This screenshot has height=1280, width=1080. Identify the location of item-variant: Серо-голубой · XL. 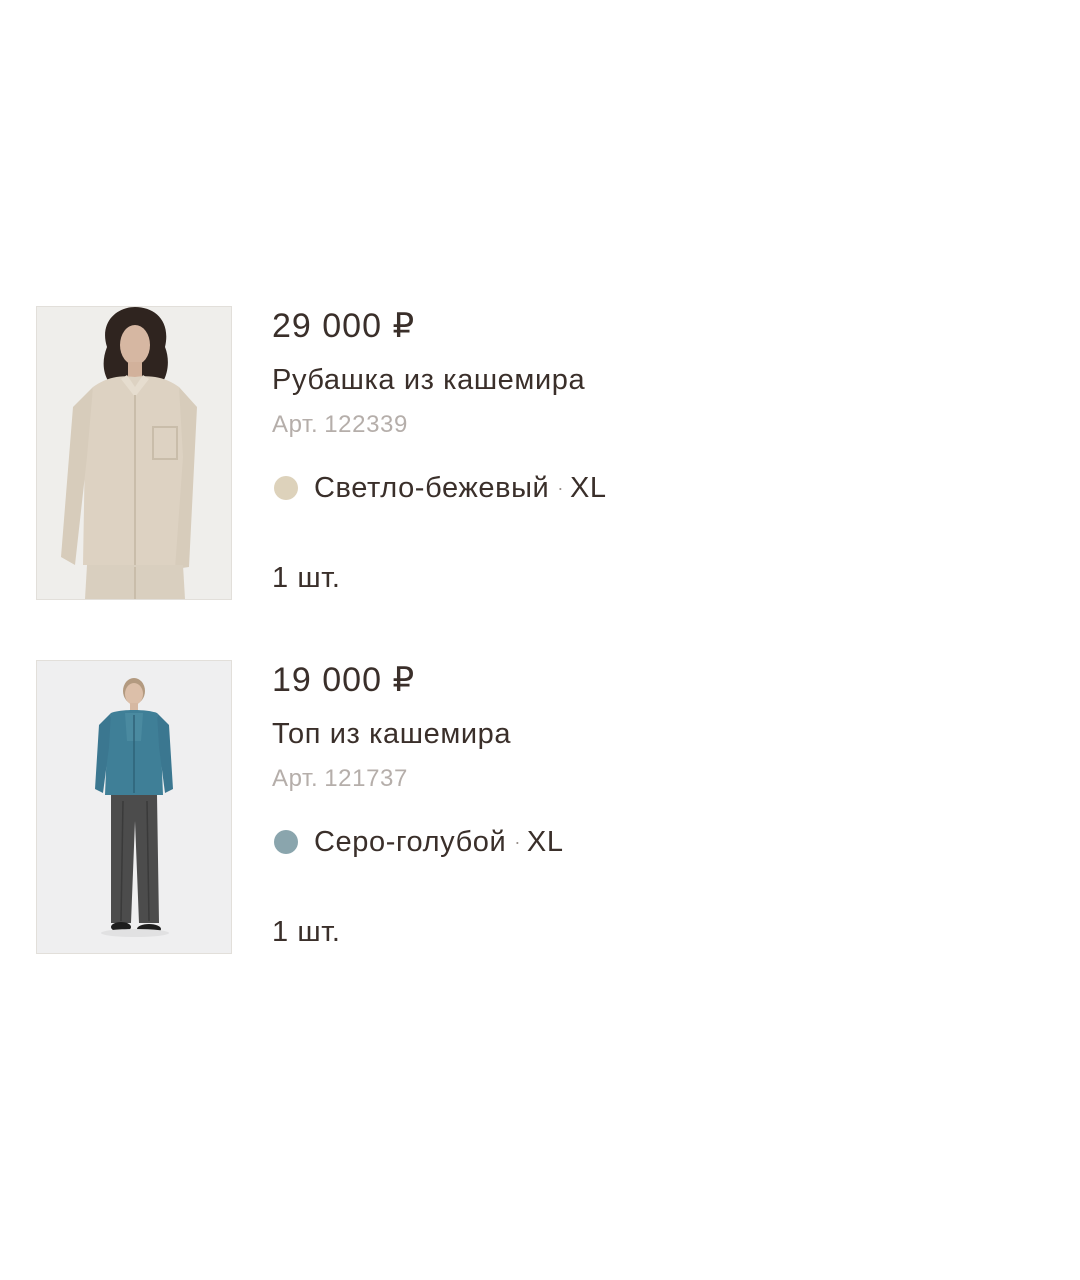
(419, 842).